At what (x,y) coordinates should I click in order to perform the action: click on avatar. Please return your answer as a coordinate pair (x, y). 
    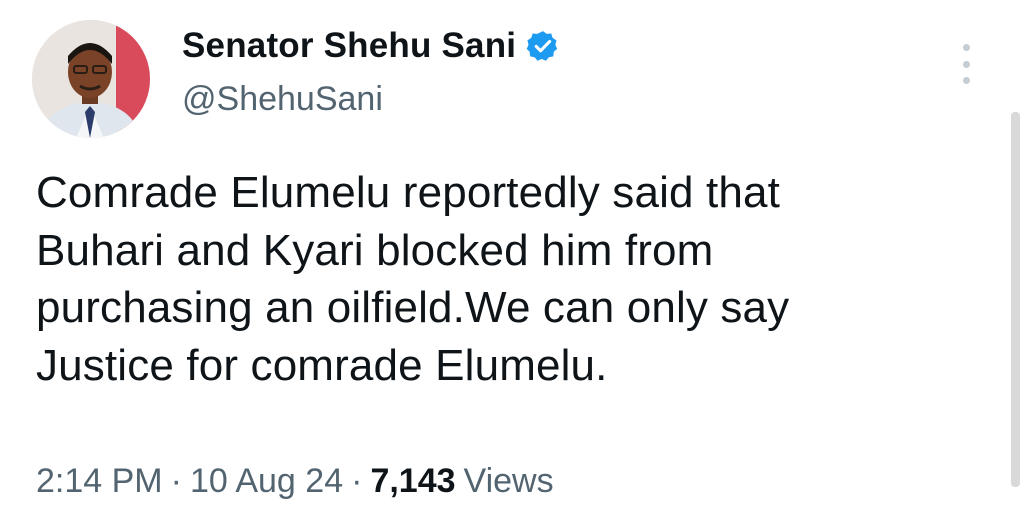
    Looking at the image, I should click on (91, 79).